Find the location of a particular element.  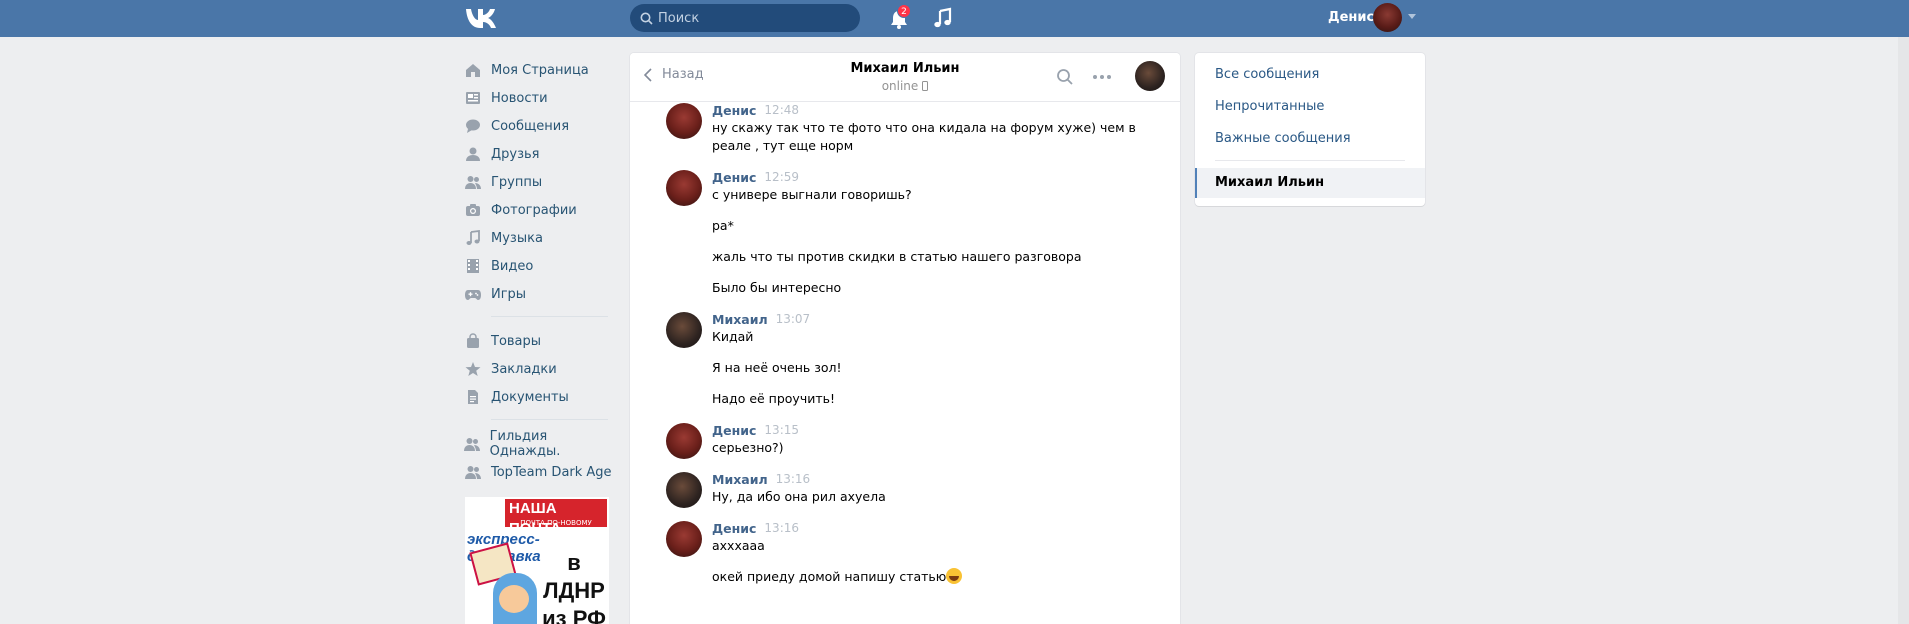

user-avatar is located at coordinates (1387, 17).